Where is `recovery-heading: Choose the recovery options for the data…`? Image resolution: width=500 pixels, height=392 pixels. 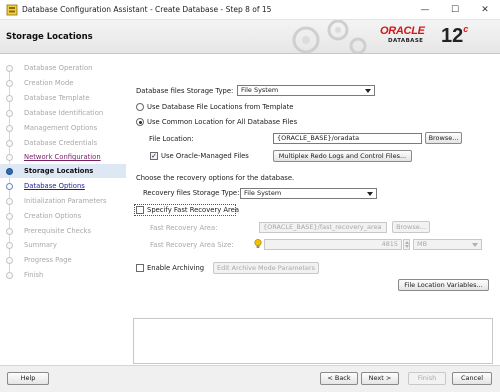
recovery-heading: Choose the recovery options for the data… is located at coordinates (215, 178).